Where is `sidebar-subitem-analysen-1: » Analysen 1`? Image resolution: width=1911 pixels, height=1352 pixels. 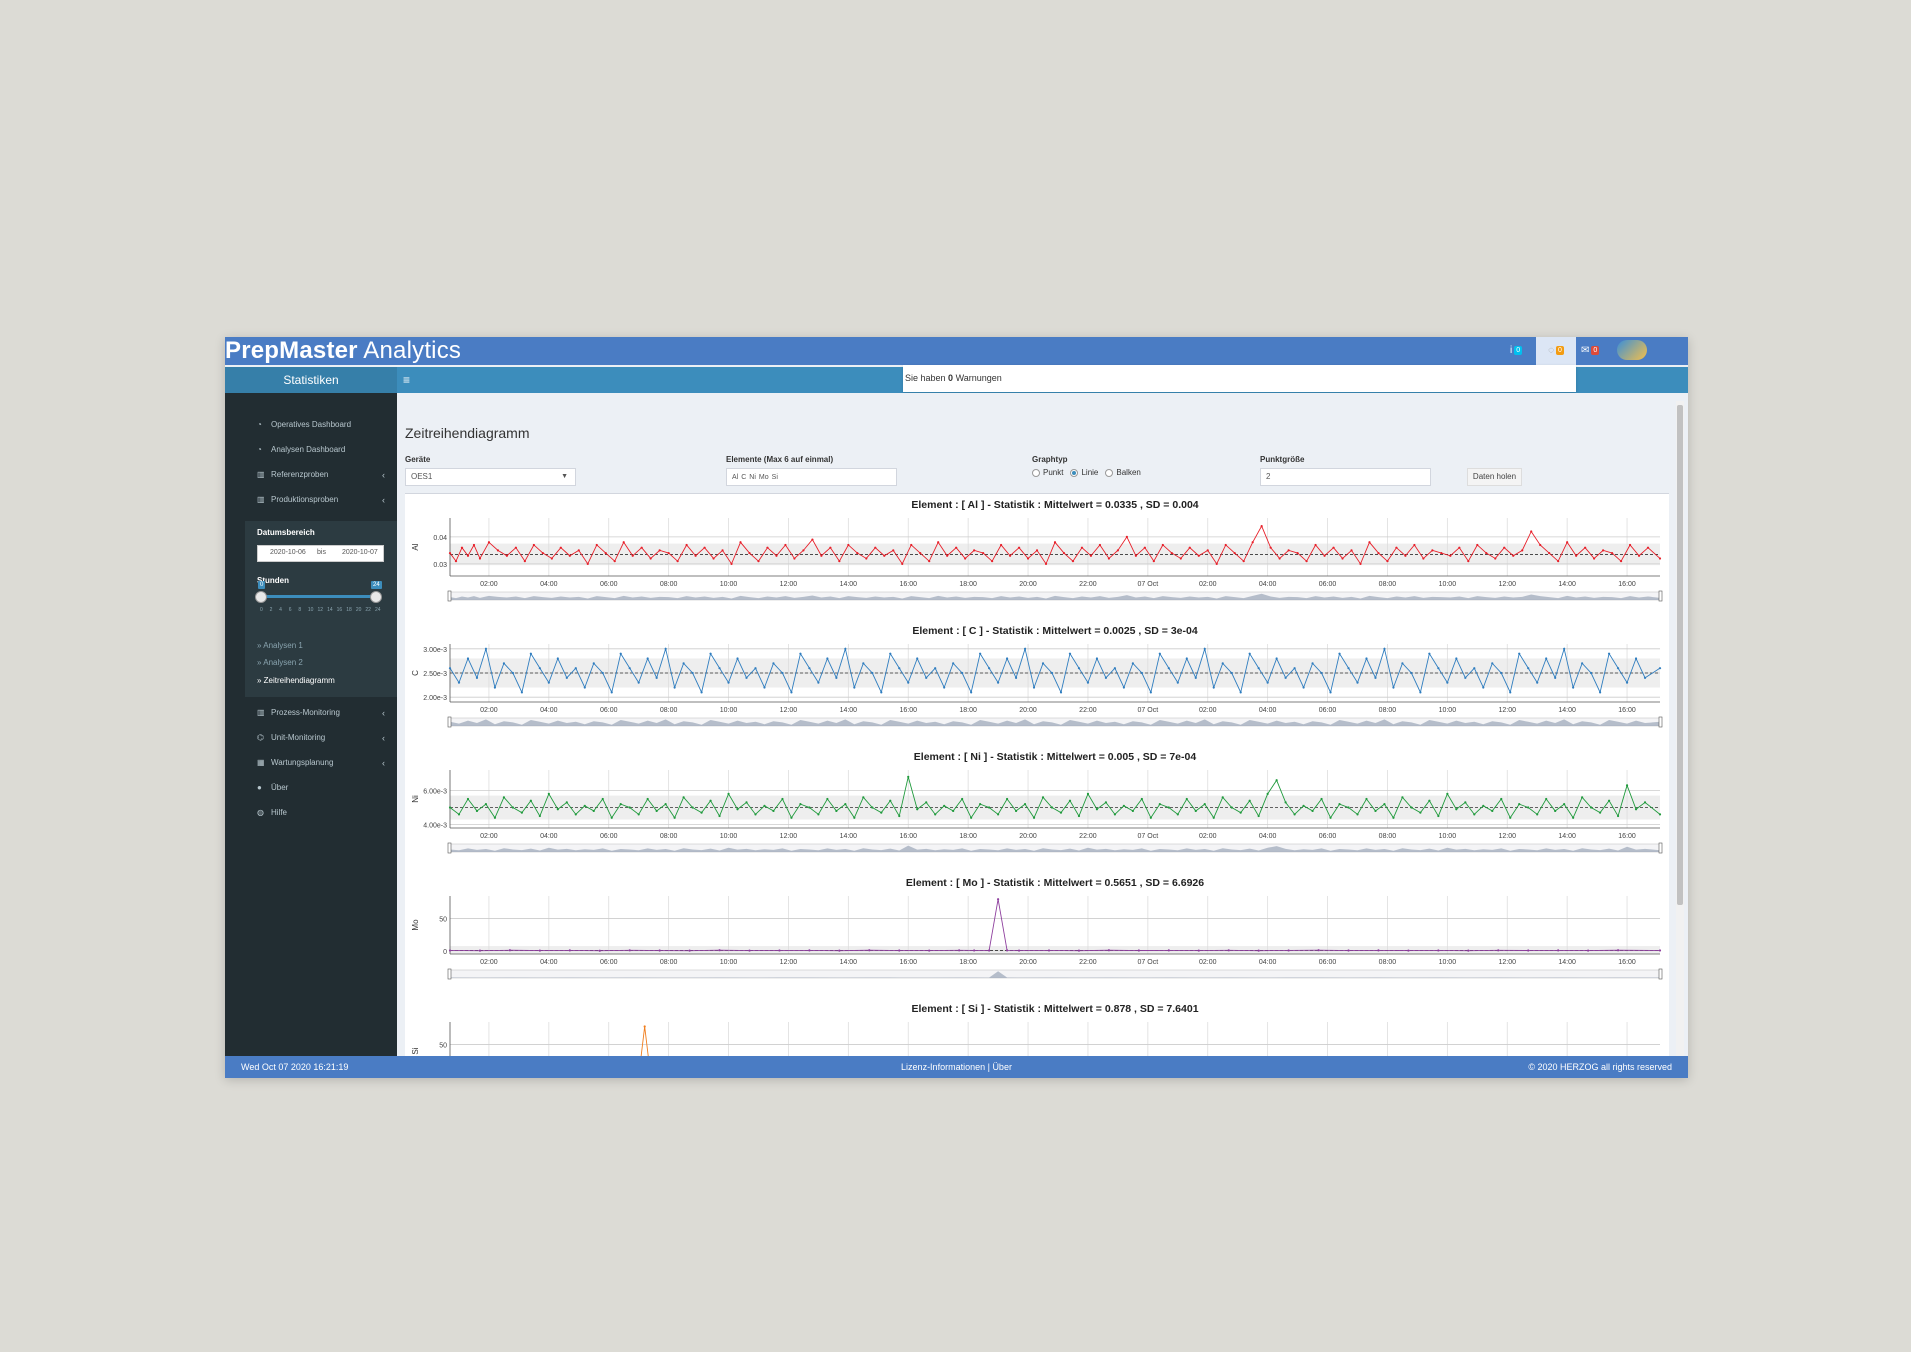
sidebar-subitem-analysen-1: » Analysen 1 is located at coordinates (280, 645).